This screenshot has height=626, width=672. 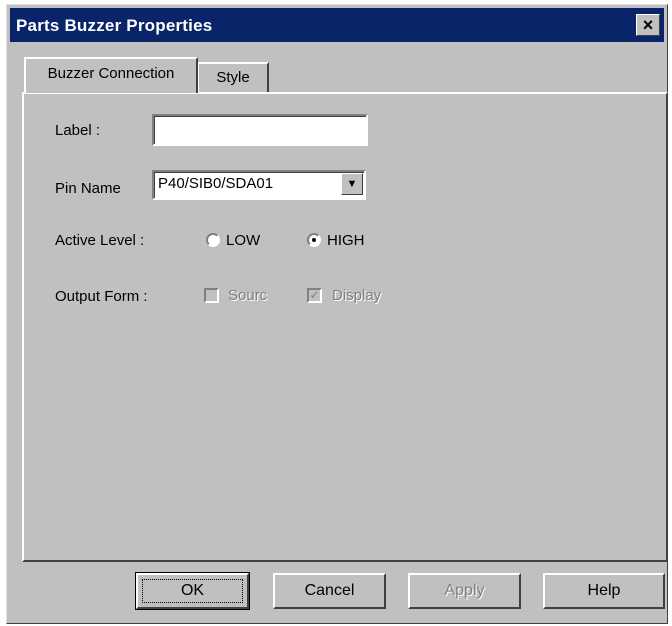 I want to click on check-icon: ✓, so click(x=314, y=295).